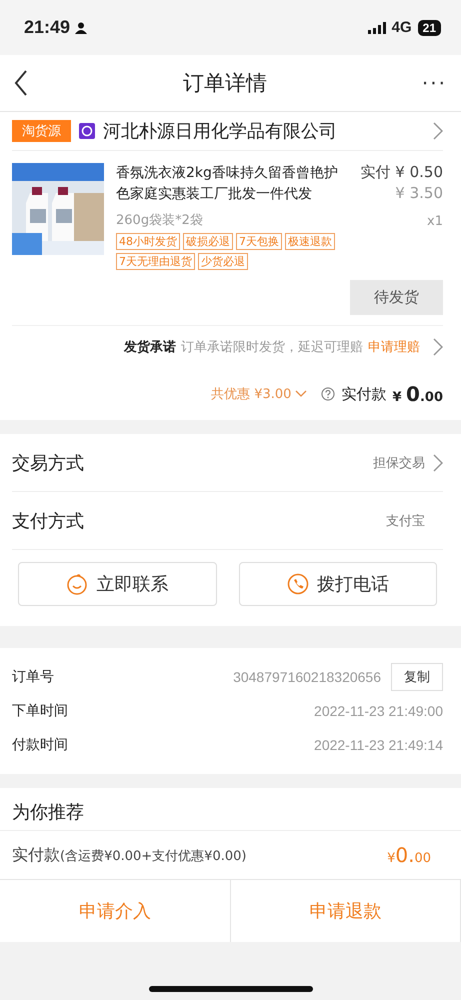 The image size is (461, 1000). What do you see at coordinates (155, 261) in the screenshot?
I see `service-tag: 7天无理由退货` at bounding box center [155, 261].